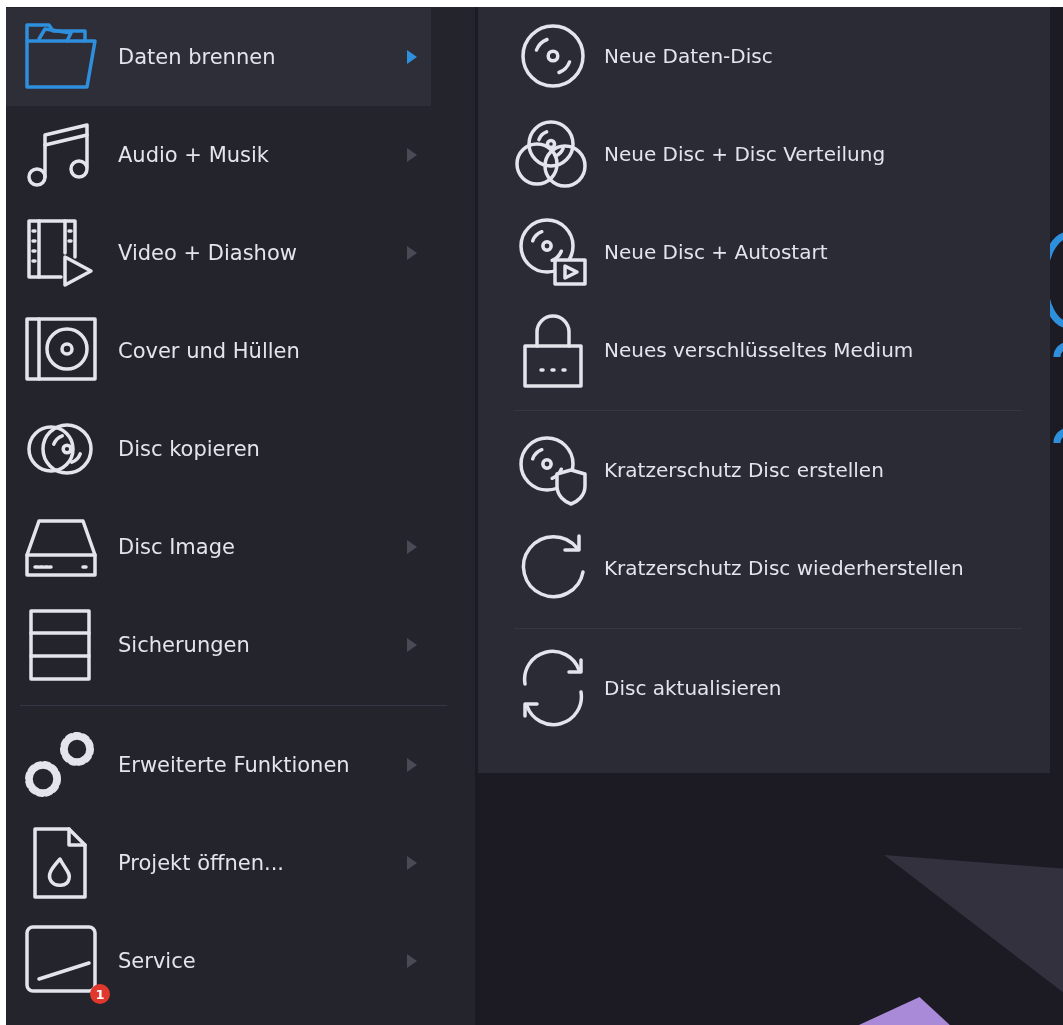 The image size is (1063, 1025). Describe the element at coordinates (764, 470) in the screenshot. I see `submenu-item: Kratzerschutz Disc erstellen` at that location.